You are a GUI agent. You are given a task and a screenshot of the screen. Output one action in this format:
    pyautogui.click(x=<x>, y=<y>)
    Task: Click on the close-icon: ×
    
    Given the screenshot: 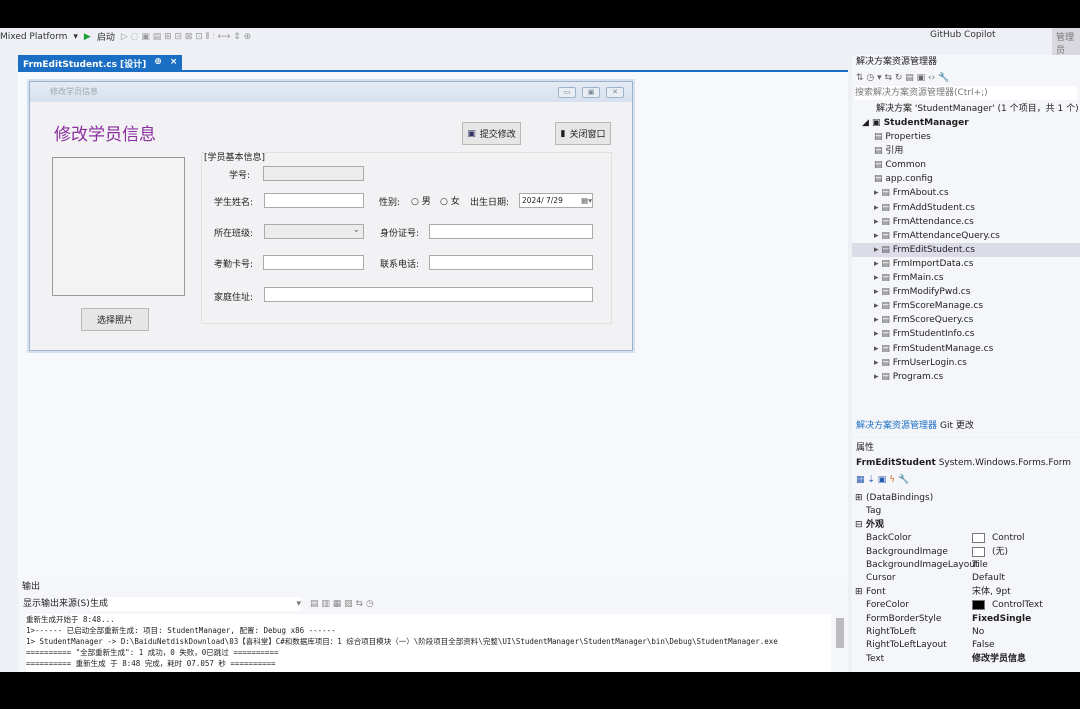 What is the action you would take?
    pyautogui.click(x=174, y=62)
    